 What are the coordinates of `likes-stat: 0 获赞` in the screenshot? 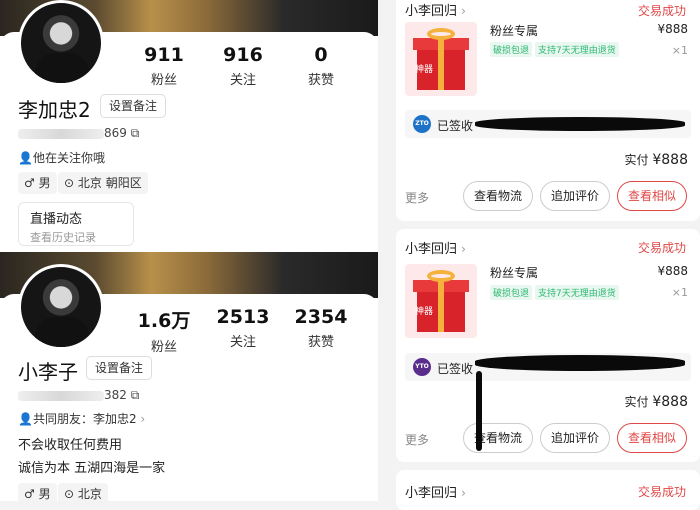 It's located at (321, 66).